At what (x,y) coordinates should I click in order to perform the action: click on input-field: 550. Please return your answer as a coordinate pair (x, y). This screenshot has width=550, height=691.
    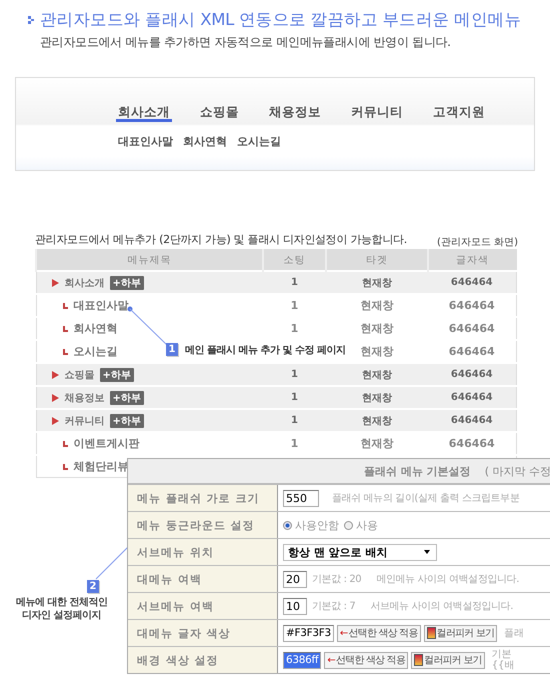
    Looking at the image, I should click on (301, 498).